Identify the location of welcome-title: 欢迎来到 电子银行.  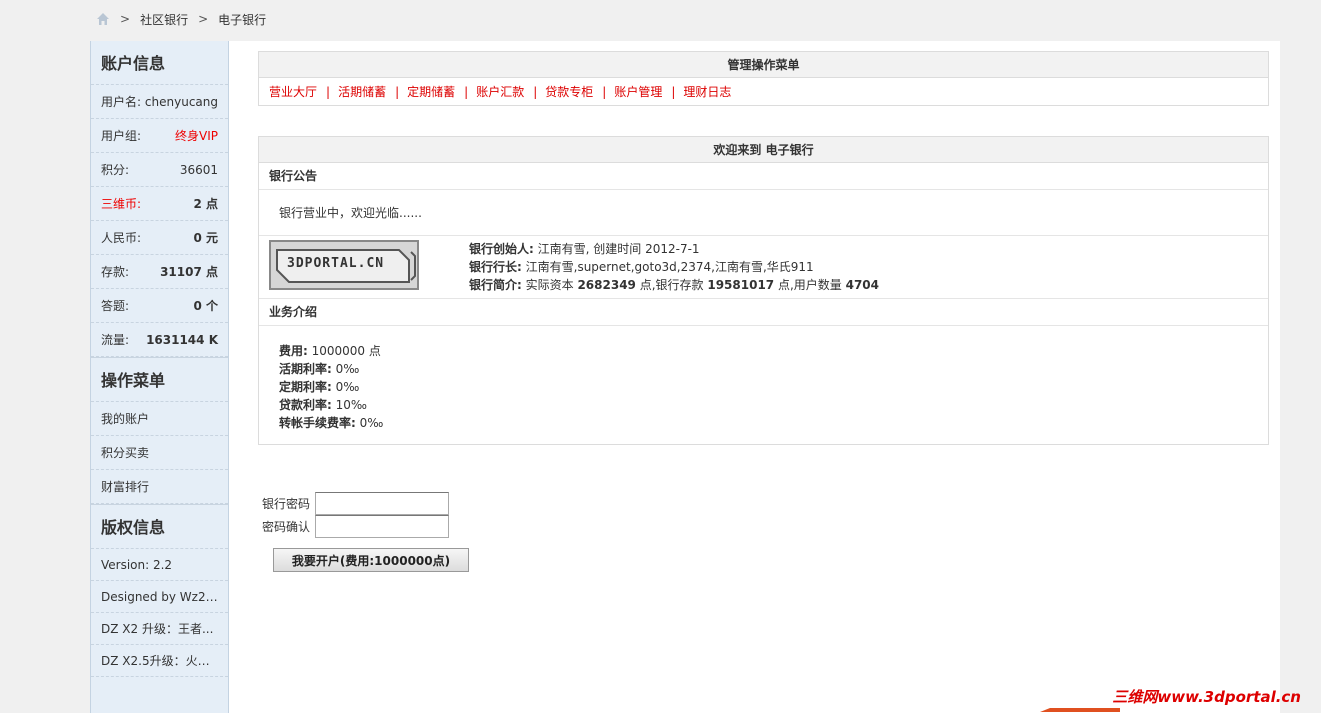
(763, 150).